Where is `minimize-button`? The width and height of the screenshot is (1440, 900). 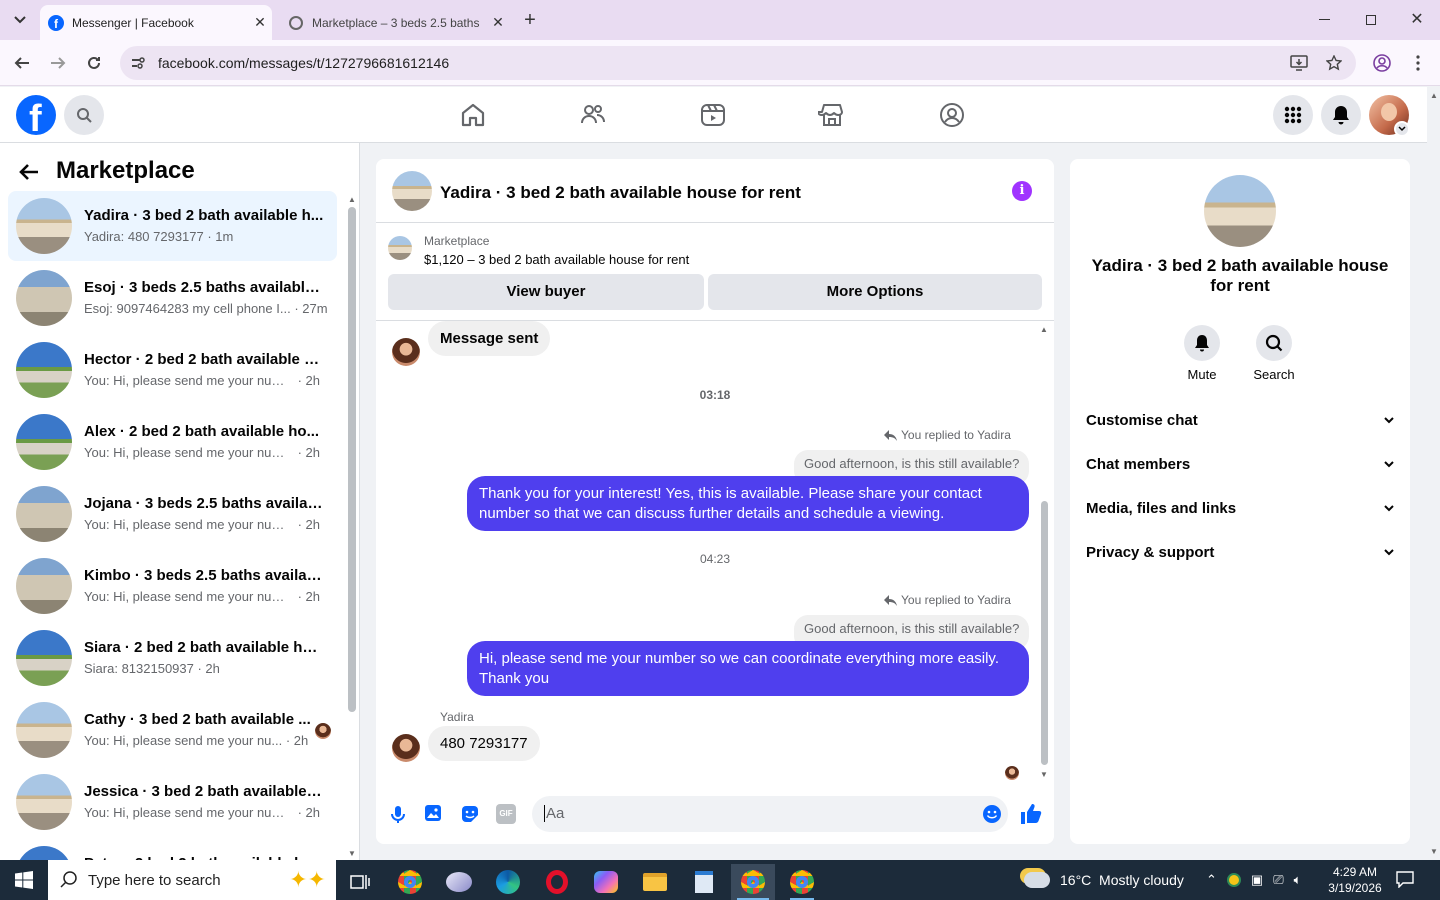 minimize-button is located at coordinates (1324, 20).